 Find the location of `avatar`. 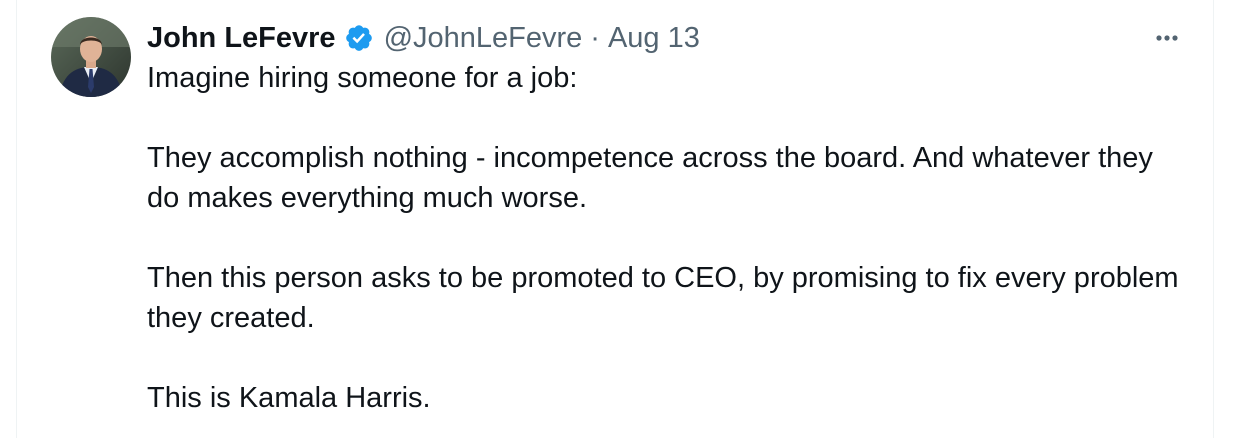

avatar is located at coordinates (91, 57).